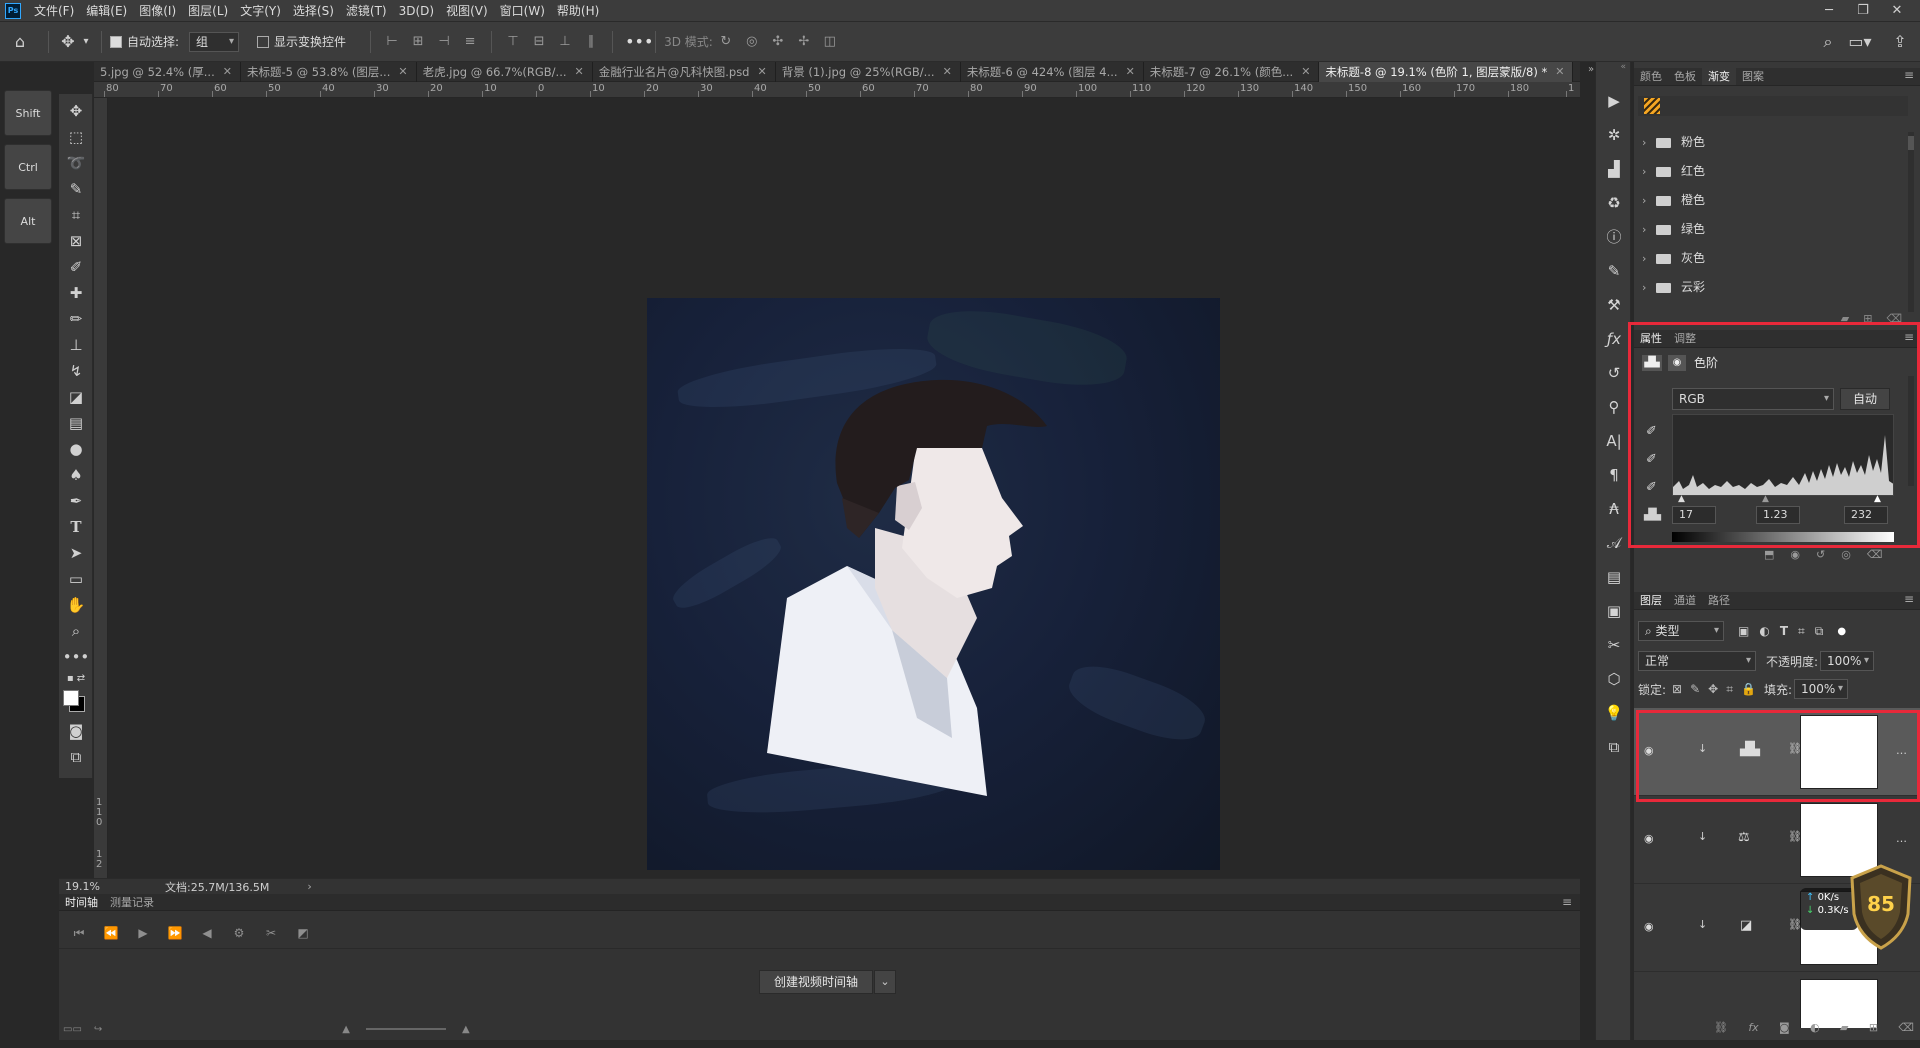 The image size is (1920, 1048). I want to click on layer-comps-icon: ⧉, so click(1614, 747).